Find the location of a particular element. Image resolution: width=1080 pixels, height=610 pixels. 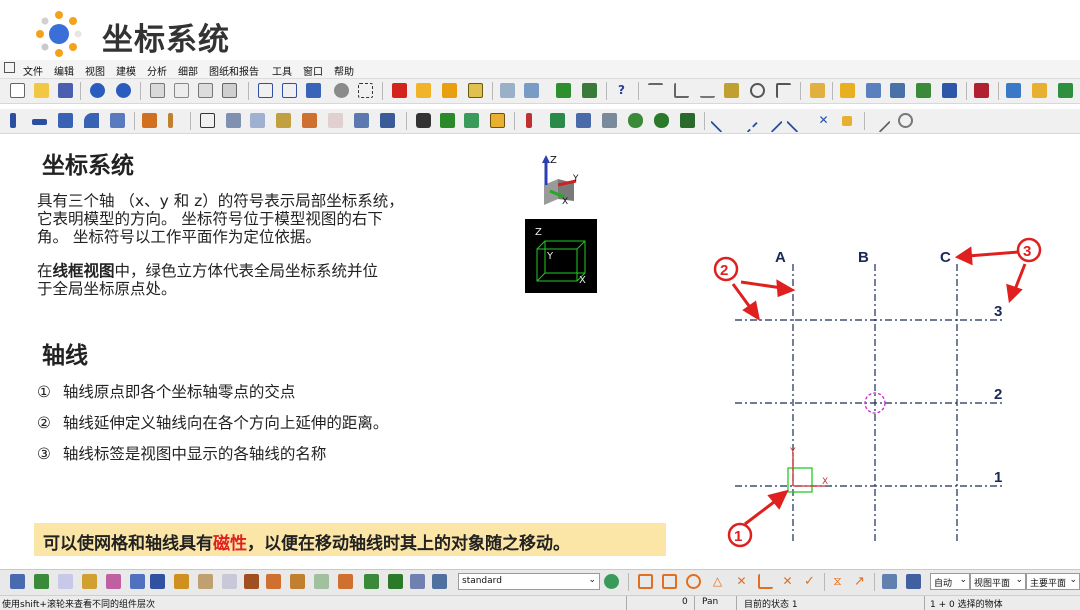

circle-icon is located at coordinates (905, 120).